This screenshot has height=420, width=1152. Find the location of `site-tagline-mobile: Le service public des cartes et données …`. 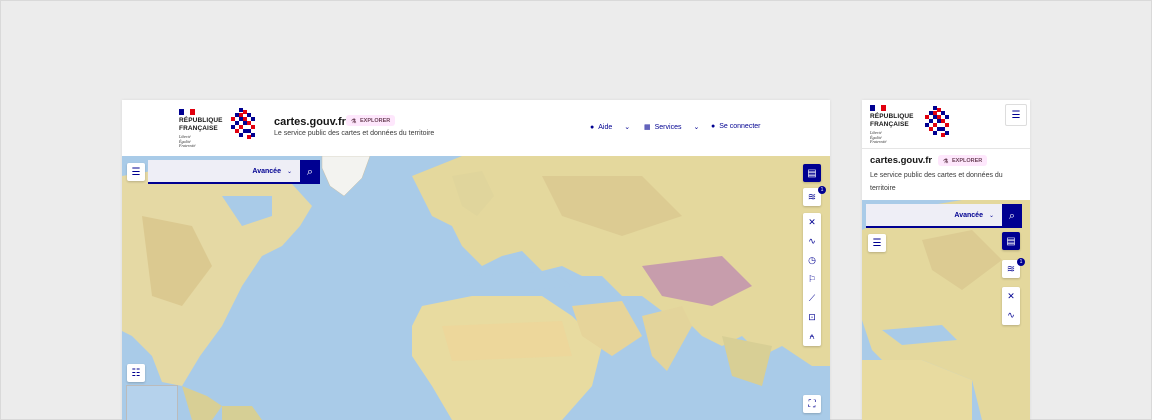

site-tagline-mobile: Le service public des cartes et données … is located at coordinates (936, 182).